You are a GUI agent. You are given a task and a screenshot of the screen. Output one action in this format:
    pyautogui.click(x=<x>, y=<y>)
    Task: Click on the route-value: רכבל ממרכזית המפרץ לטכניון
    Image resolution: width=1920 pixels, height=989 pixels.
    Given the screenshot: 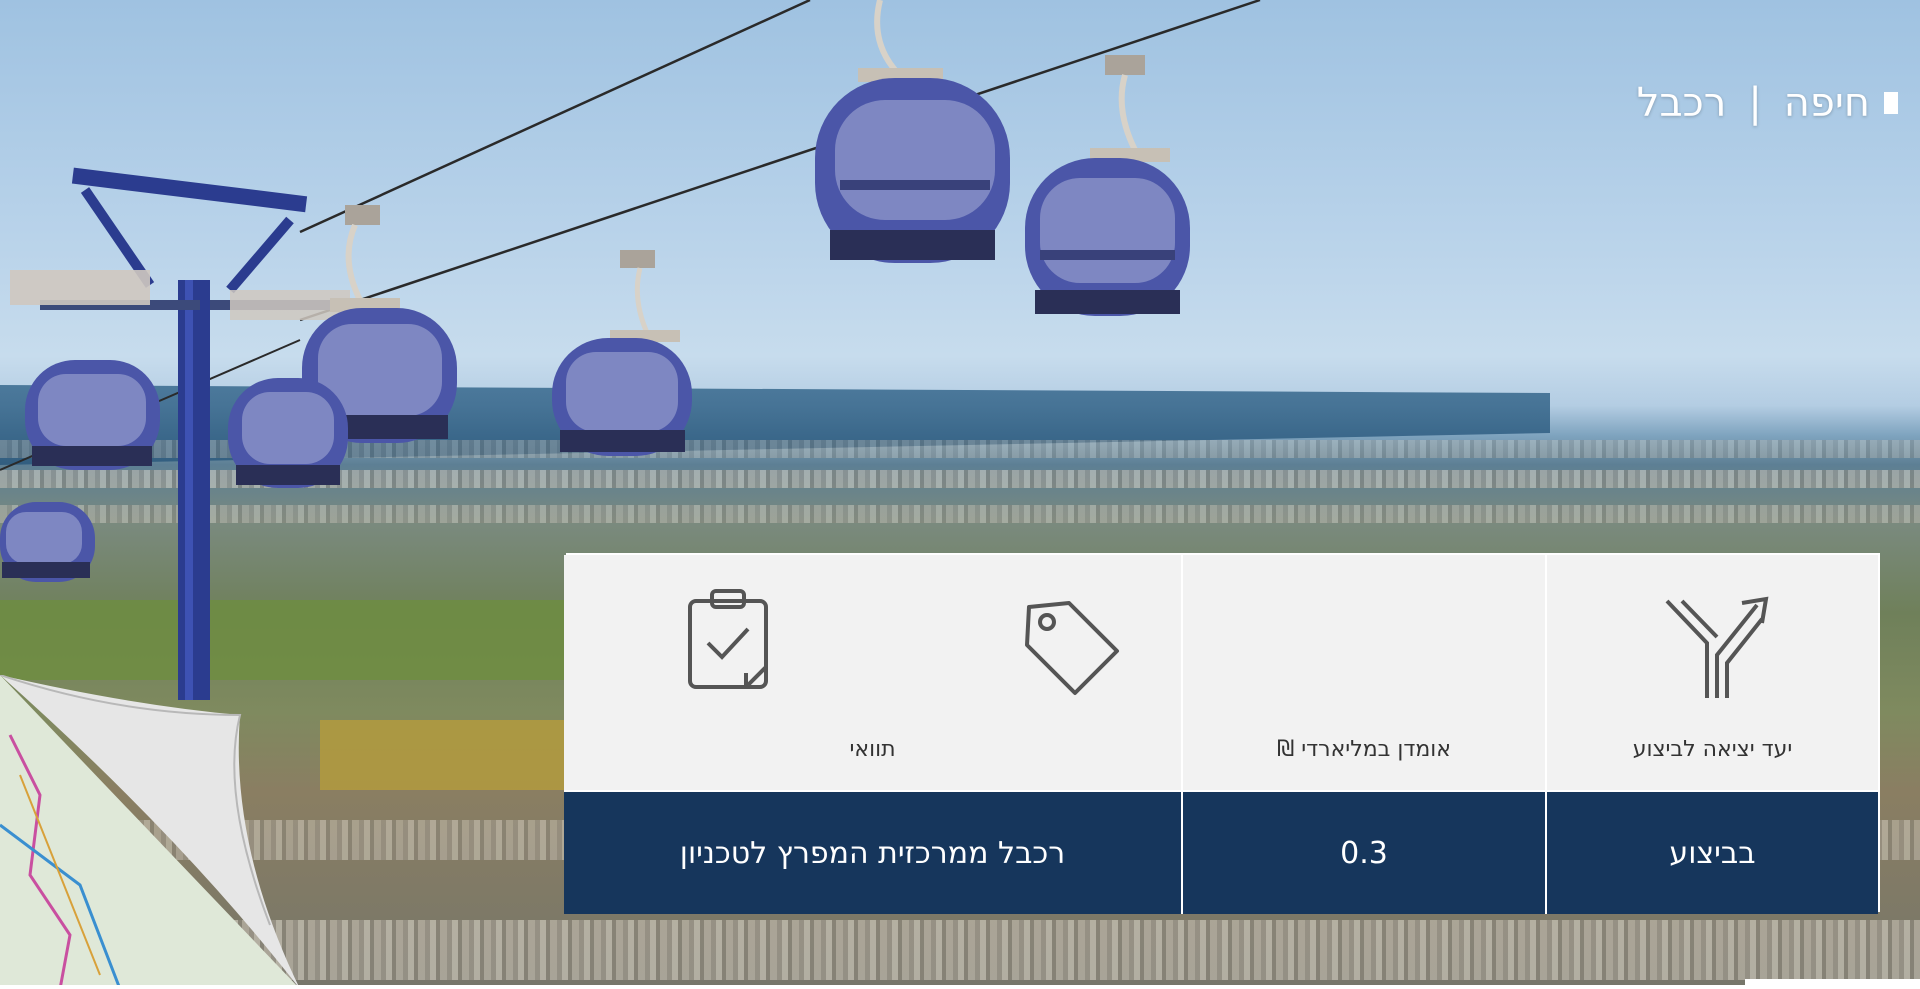 What is the action you would take?
    pyautogui.click(x=872, y=853)
    